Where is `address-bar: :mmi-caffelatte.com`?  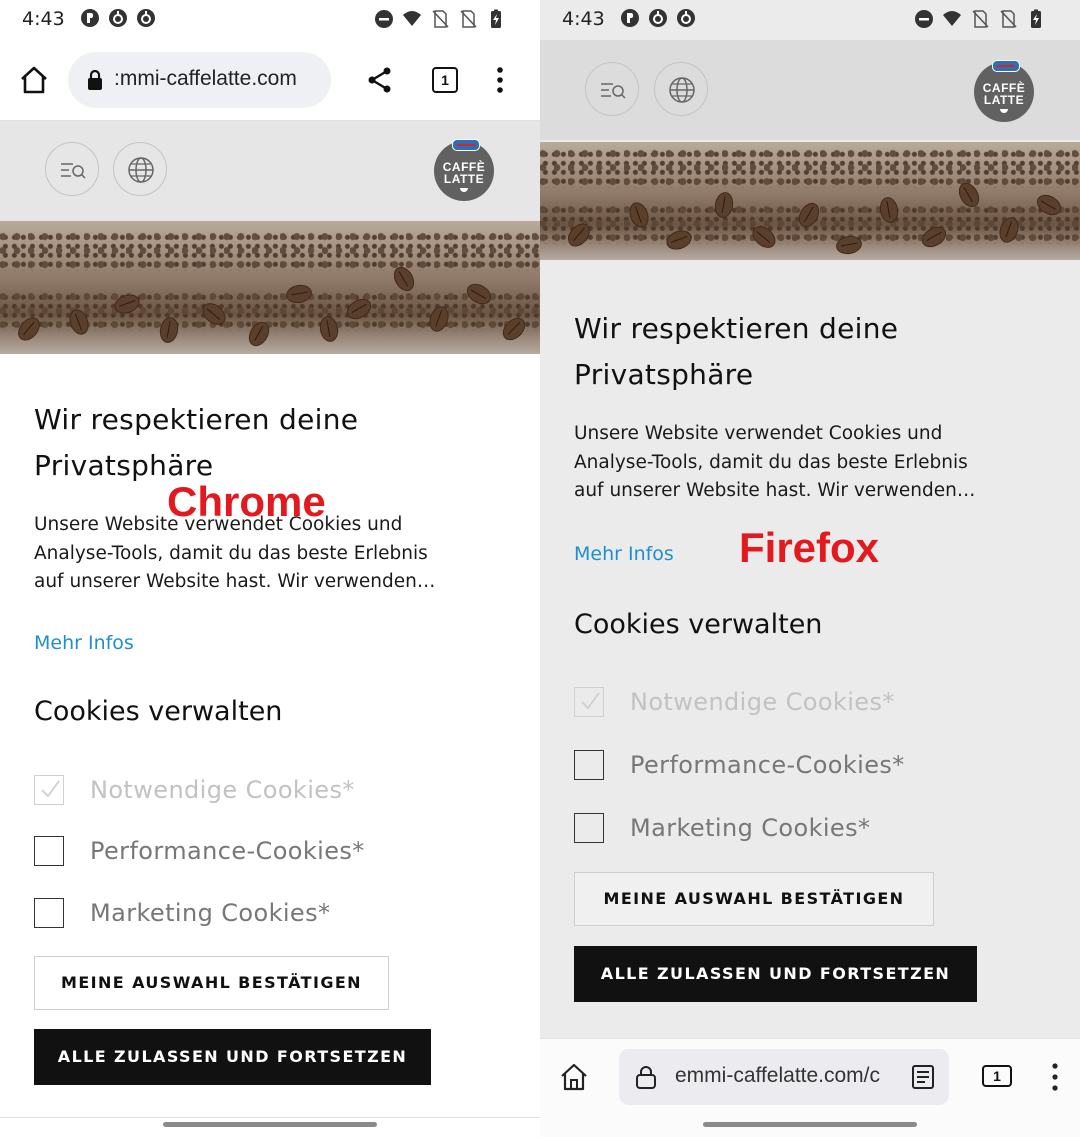 address-bar: :mmi-caffelatte.com is located at coordinates (199, 80).